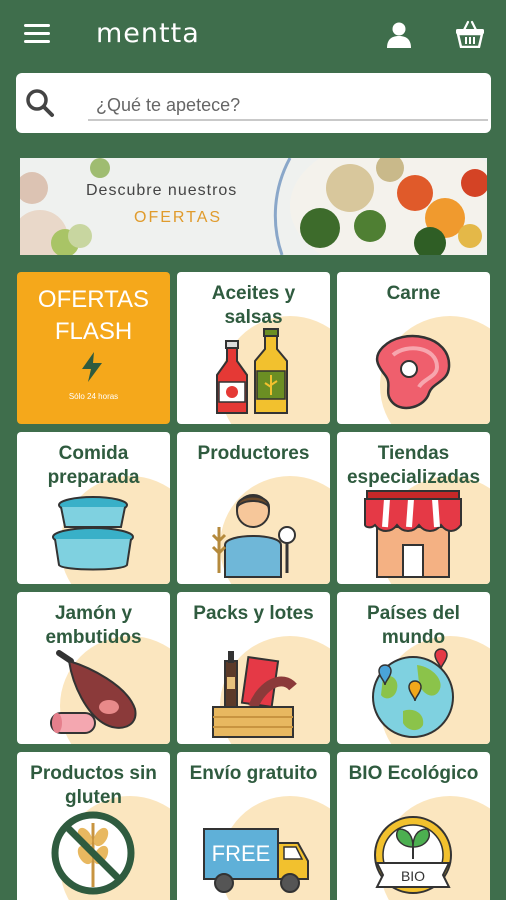 This screenshot has width=506, height=900. What do you see at coordinates (93, 533) in the screenshot?
I see `food-container-icon` at bounding box center [93, 533].